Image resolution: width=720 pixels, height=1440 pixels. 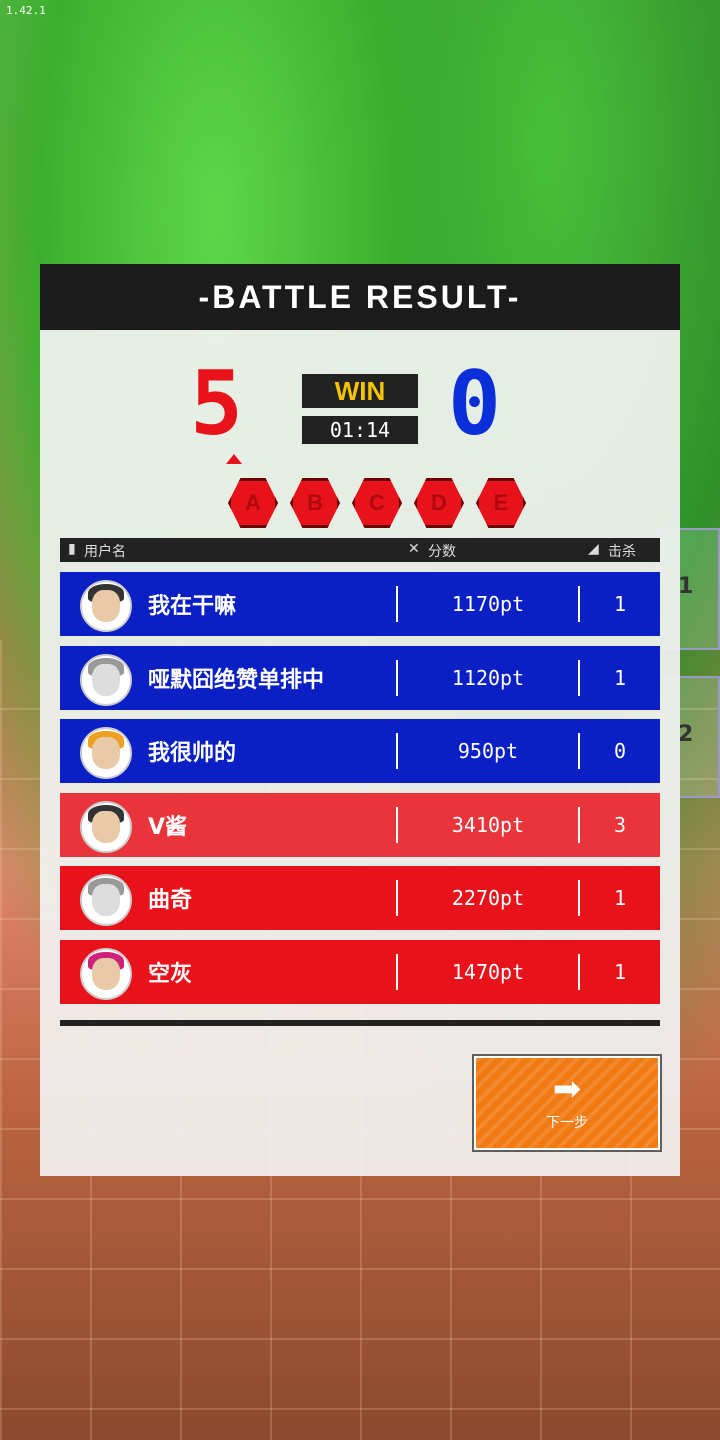 What do you see at coordinates (622, 552) in the screenshot?
I see `col-kills: 击杀` at bounding box center [622, 552].